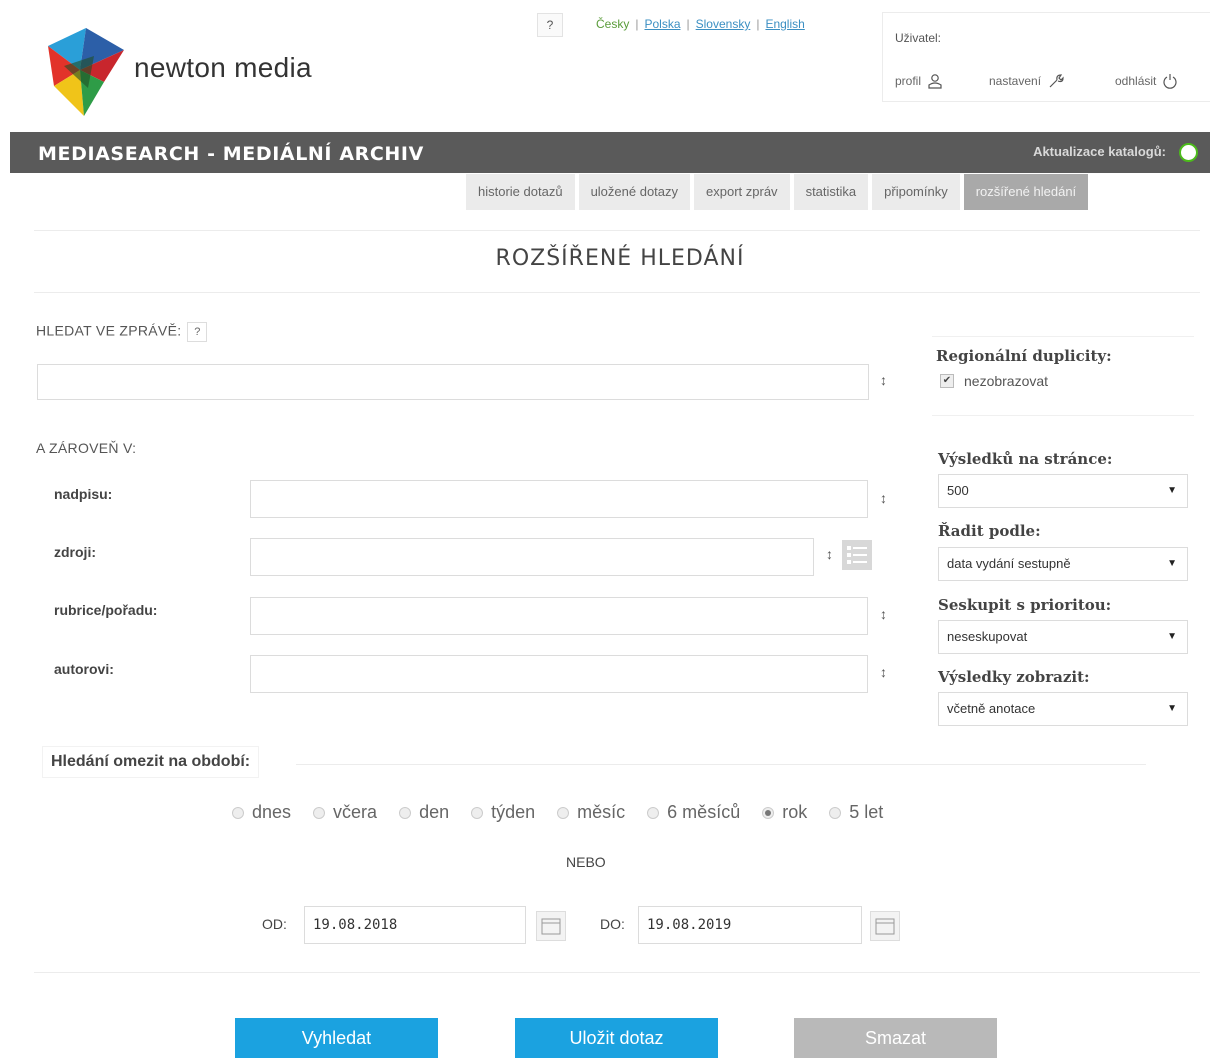 This screenshot has height=1058, width=1210. I want to click on settings-label: nastavení, so click(1015, 81).